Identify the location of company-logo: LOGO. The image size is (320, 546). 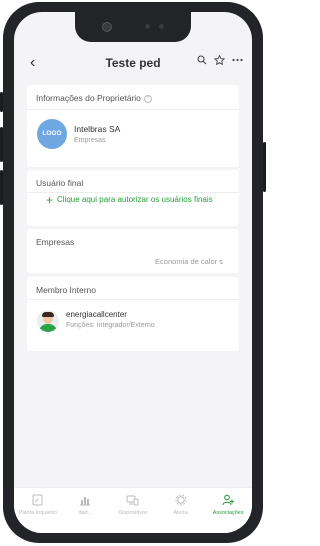
(52, 134).